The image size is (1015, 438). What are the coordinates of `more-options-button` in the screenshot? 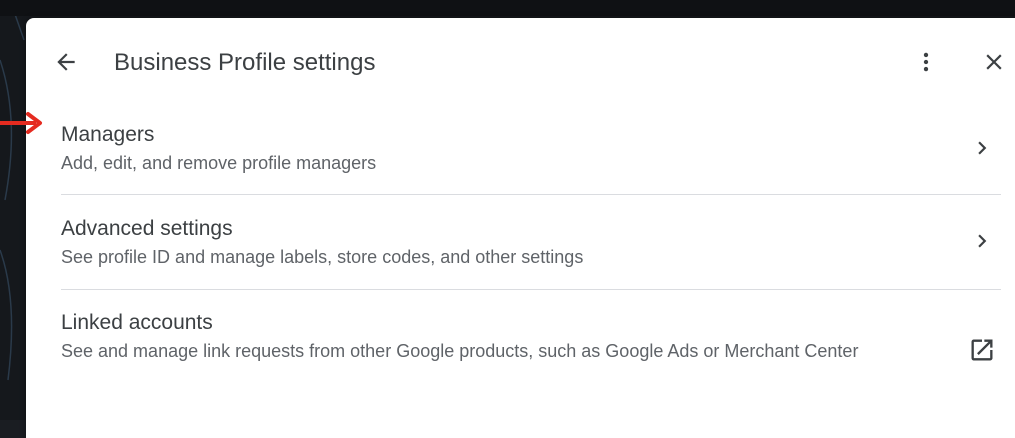 It's located at (926, 62).